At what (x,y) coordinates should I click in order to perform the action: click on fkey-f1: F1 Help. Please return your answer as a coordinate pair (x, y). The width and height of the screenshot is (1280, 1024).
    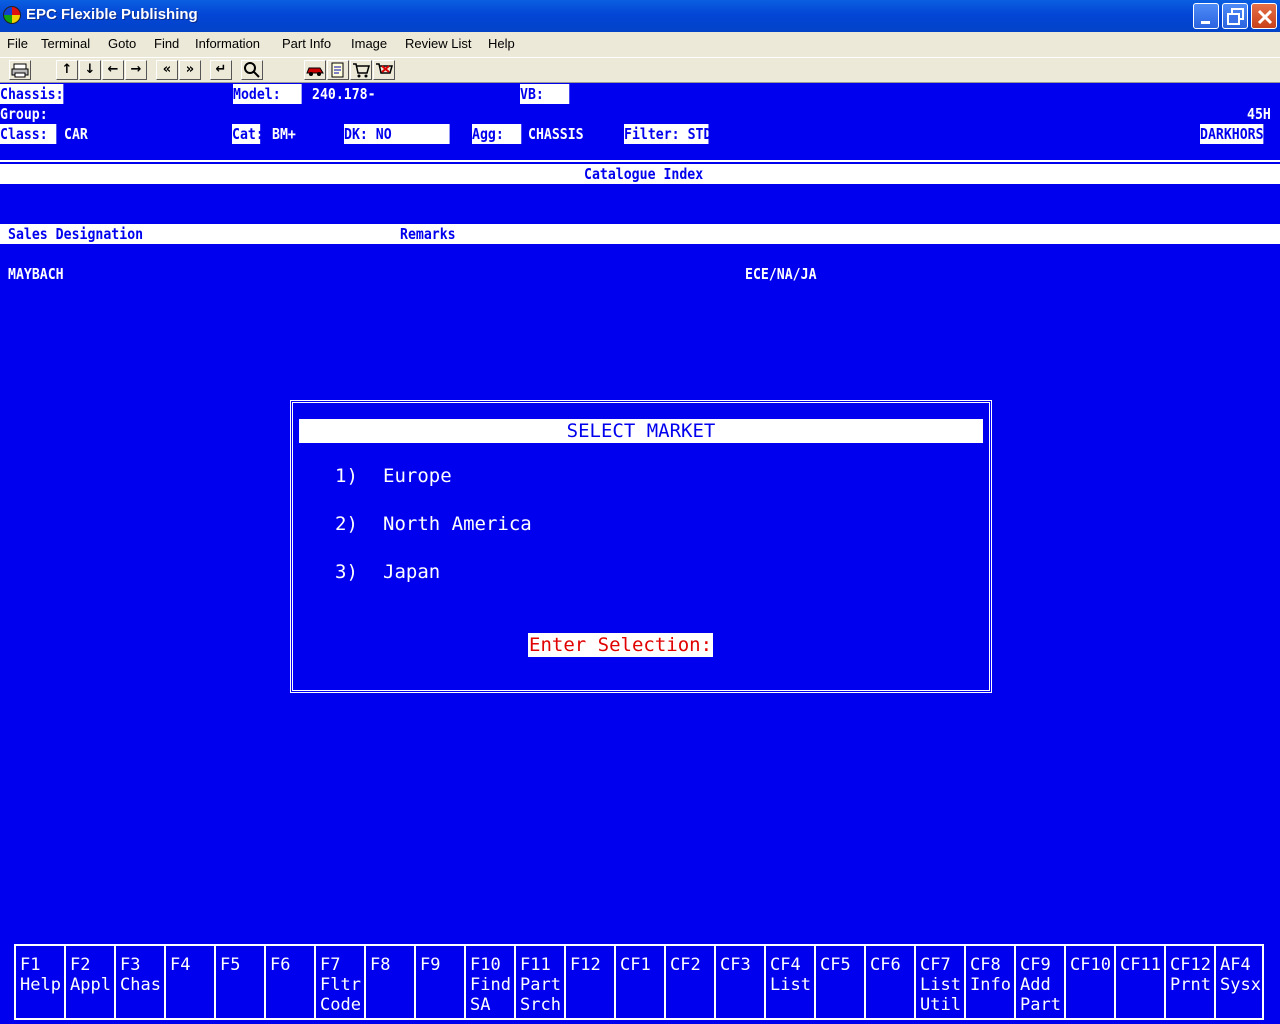
    Looking at the image, I should click on (39, 982).